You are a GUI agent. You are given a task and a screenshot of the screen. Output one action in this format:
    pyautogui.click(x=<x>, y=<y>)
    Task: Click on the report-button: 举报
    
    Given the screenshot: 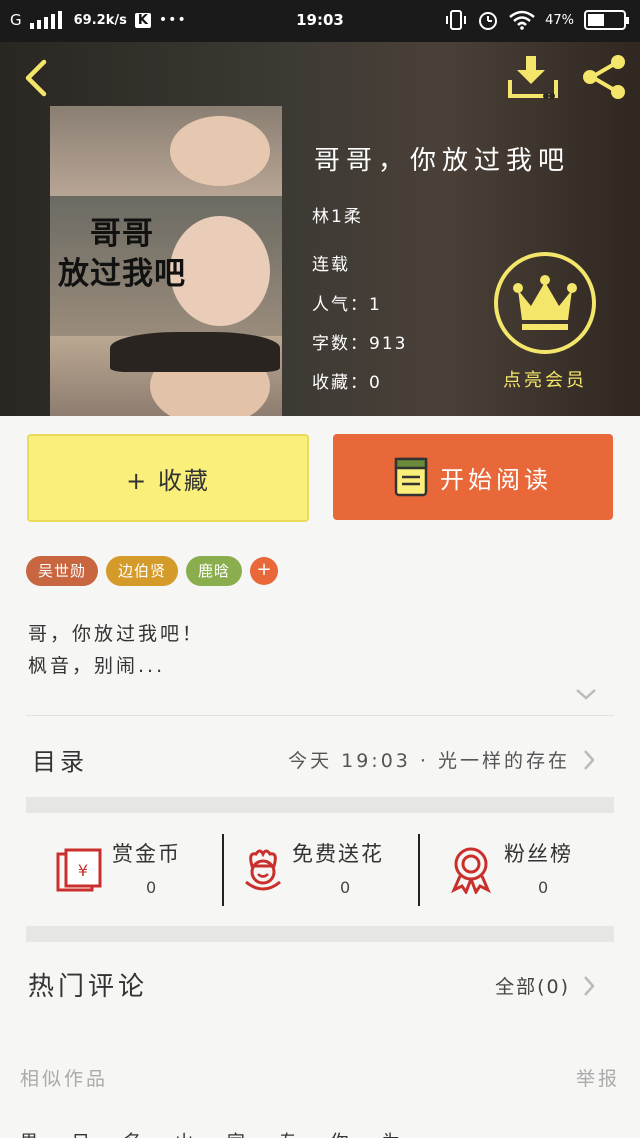 What is the action you would take?
    pyautogui.click(x=598, y=1077)
    